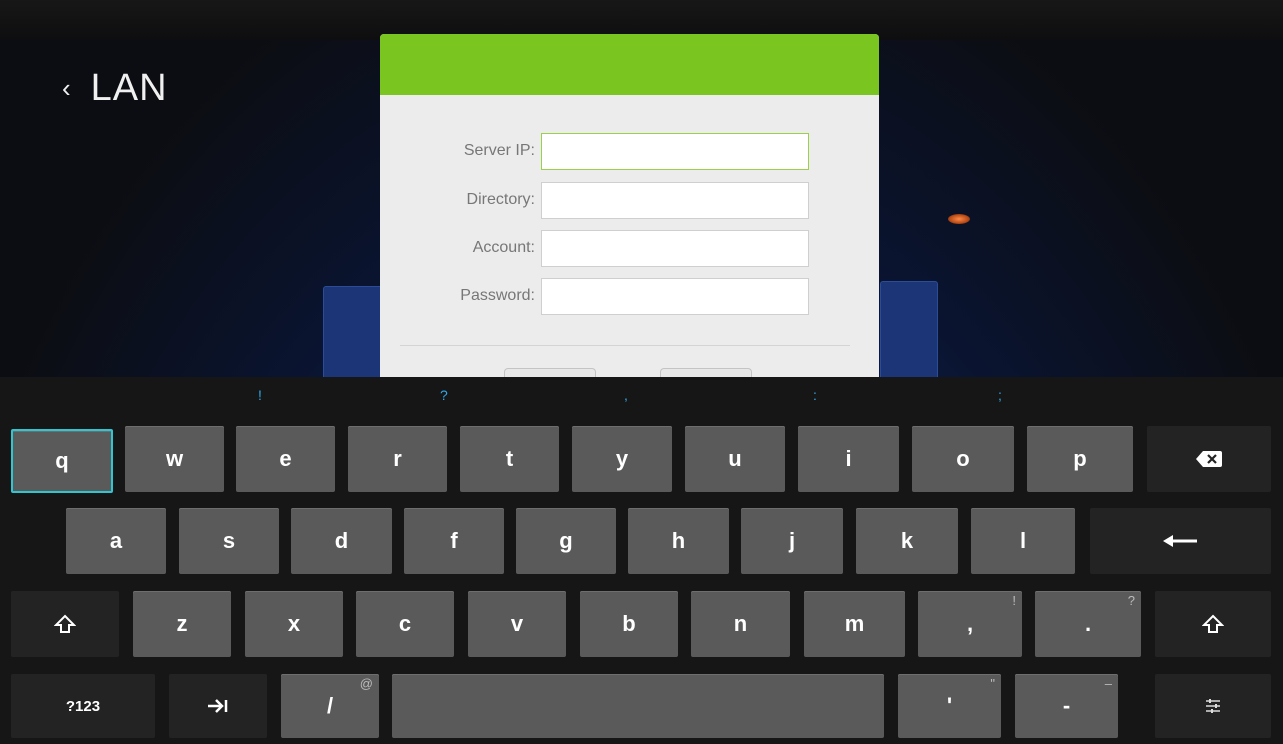 The image size is (1283, 744). What do you see at coordinates (1000, 395) in the screenshot?
I see `hint-semicolon: ;` at bounding box center [1000, 395].